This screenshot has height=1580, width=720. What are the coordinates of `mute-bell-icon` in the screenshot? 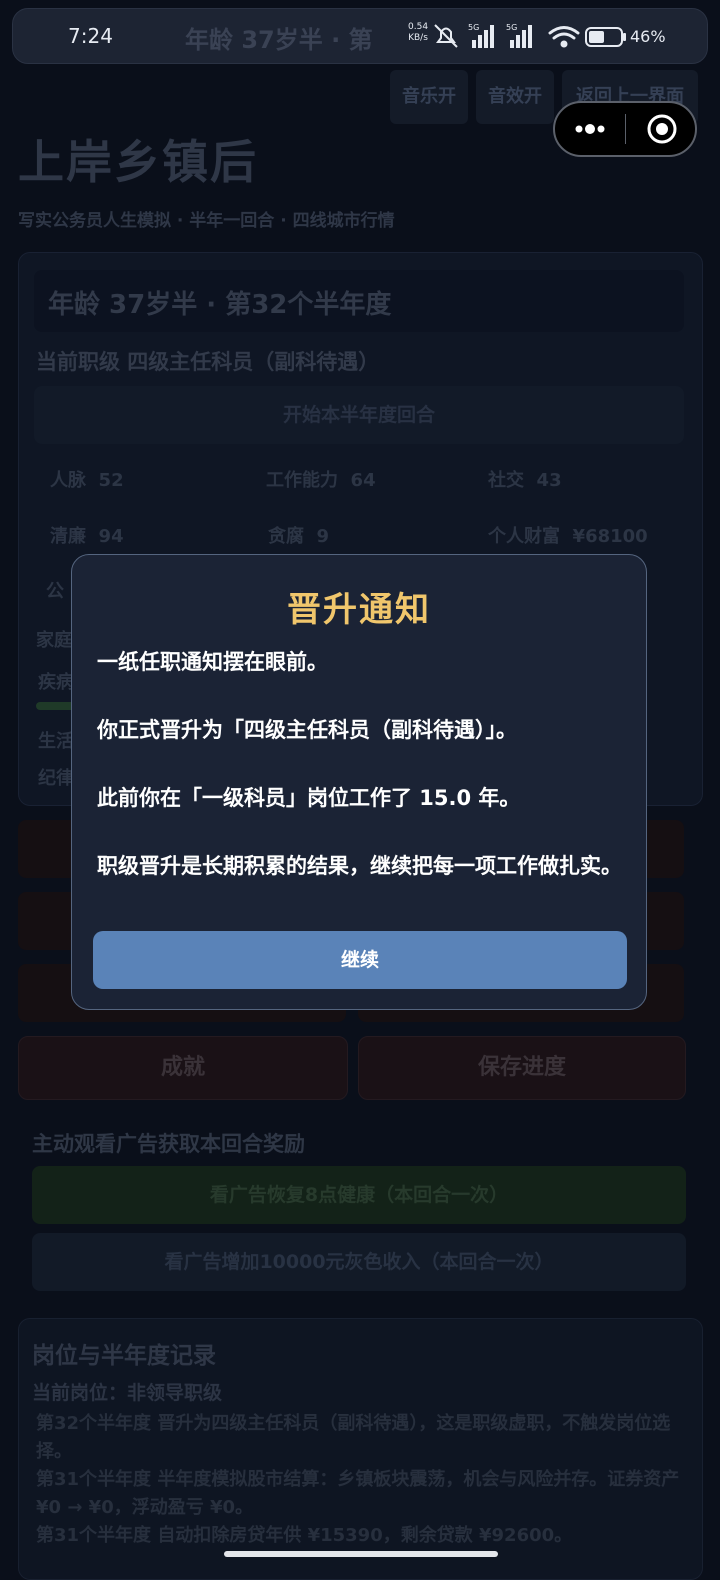 It's located at (446, 36).